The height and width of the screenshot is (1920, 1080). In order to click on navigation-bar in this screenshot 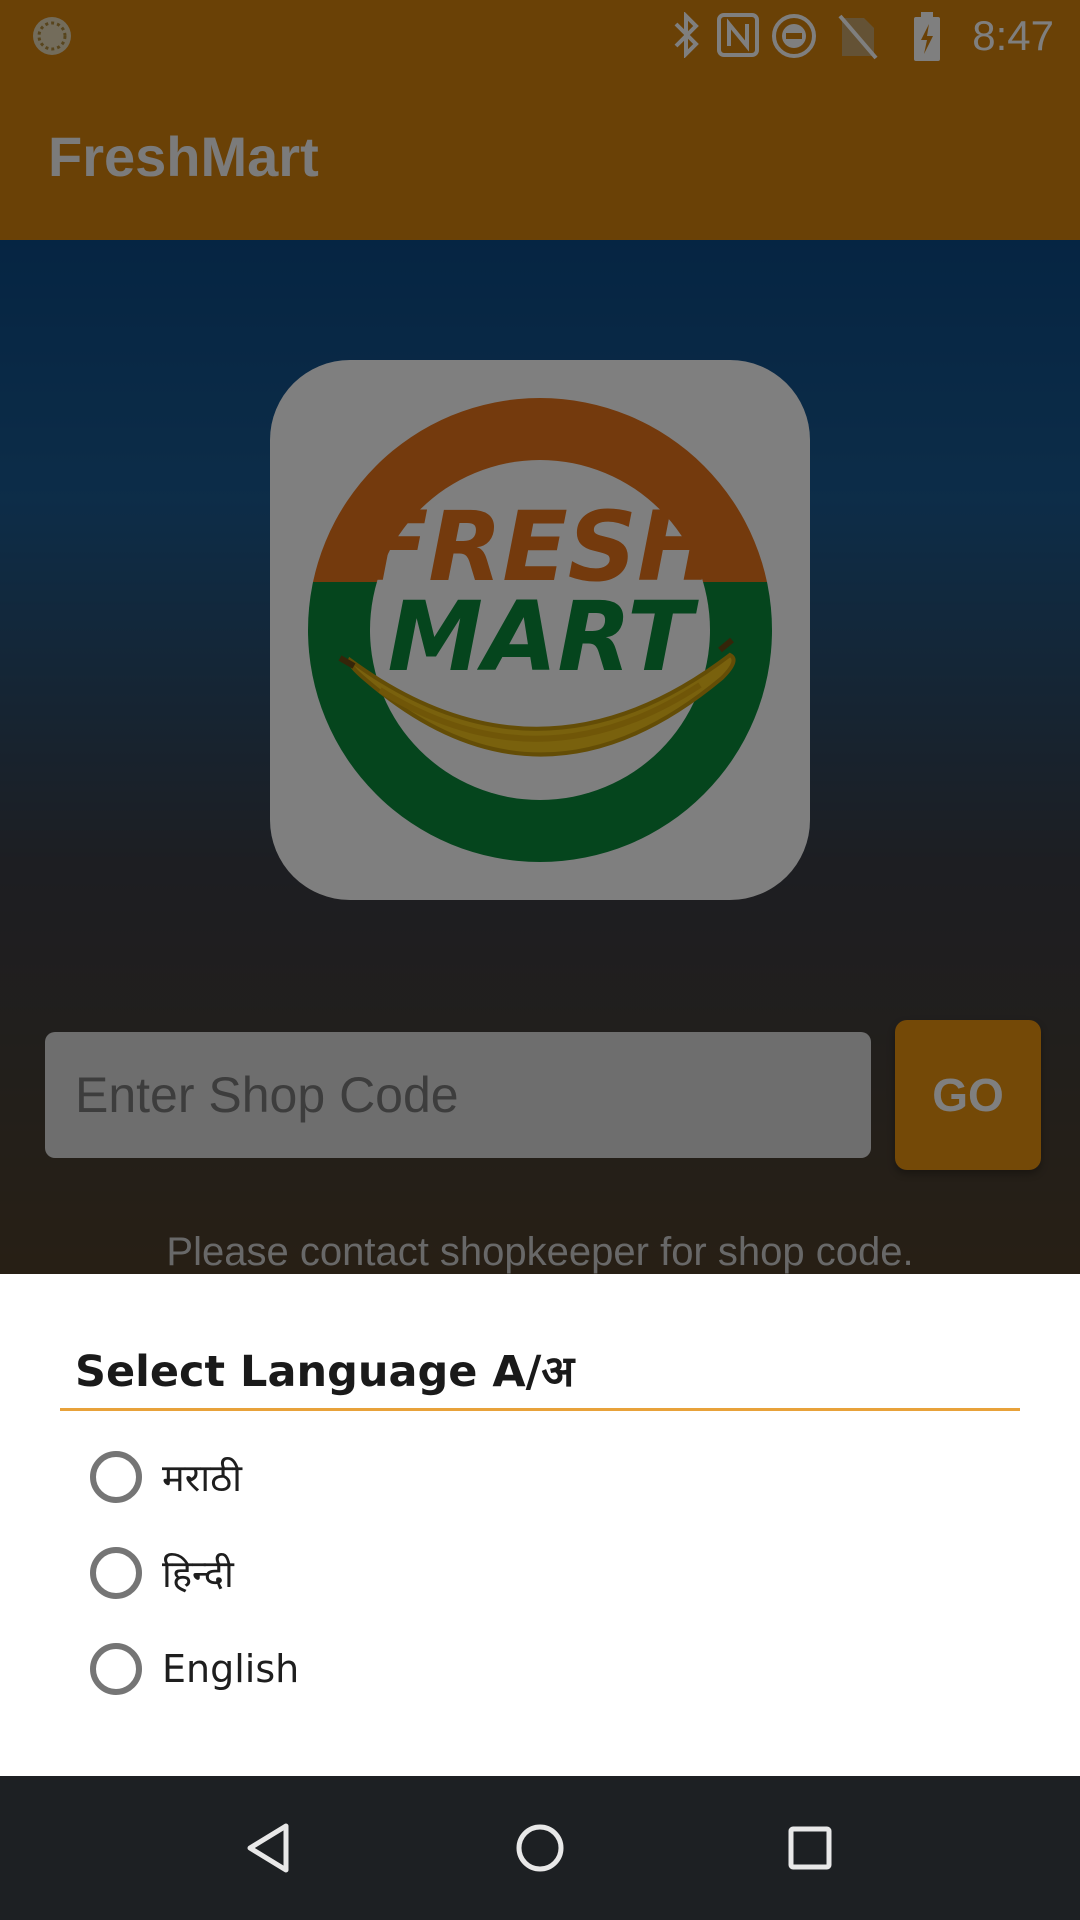, I will do `click(540, 1848)`.